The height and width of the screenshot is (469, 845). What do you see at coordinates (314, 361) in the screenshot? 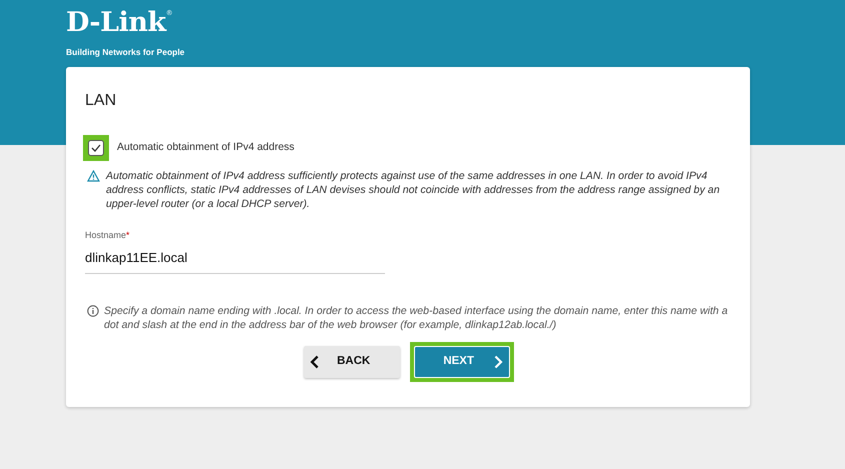
I see `chevron-left-icon` at bounding box center [314, 361].